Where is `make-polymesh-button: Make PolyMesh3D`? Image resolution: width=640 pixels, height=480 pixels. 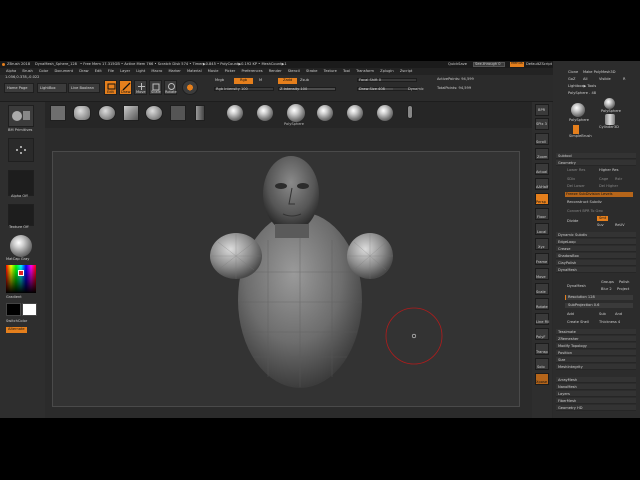 make-polymesh-button: Make PolyMesh3D is located at coordinates (599, 72).